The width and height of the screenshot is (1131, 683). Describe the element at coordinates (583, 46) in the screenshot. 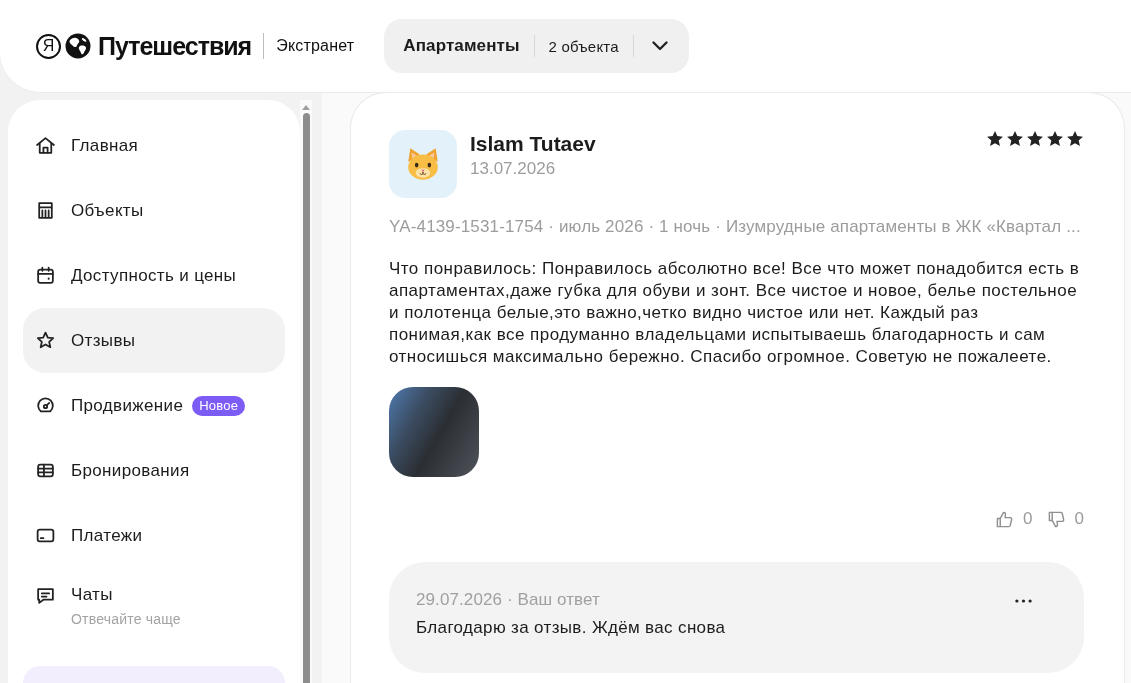

I see `property-count: 2 объекта` at that location.